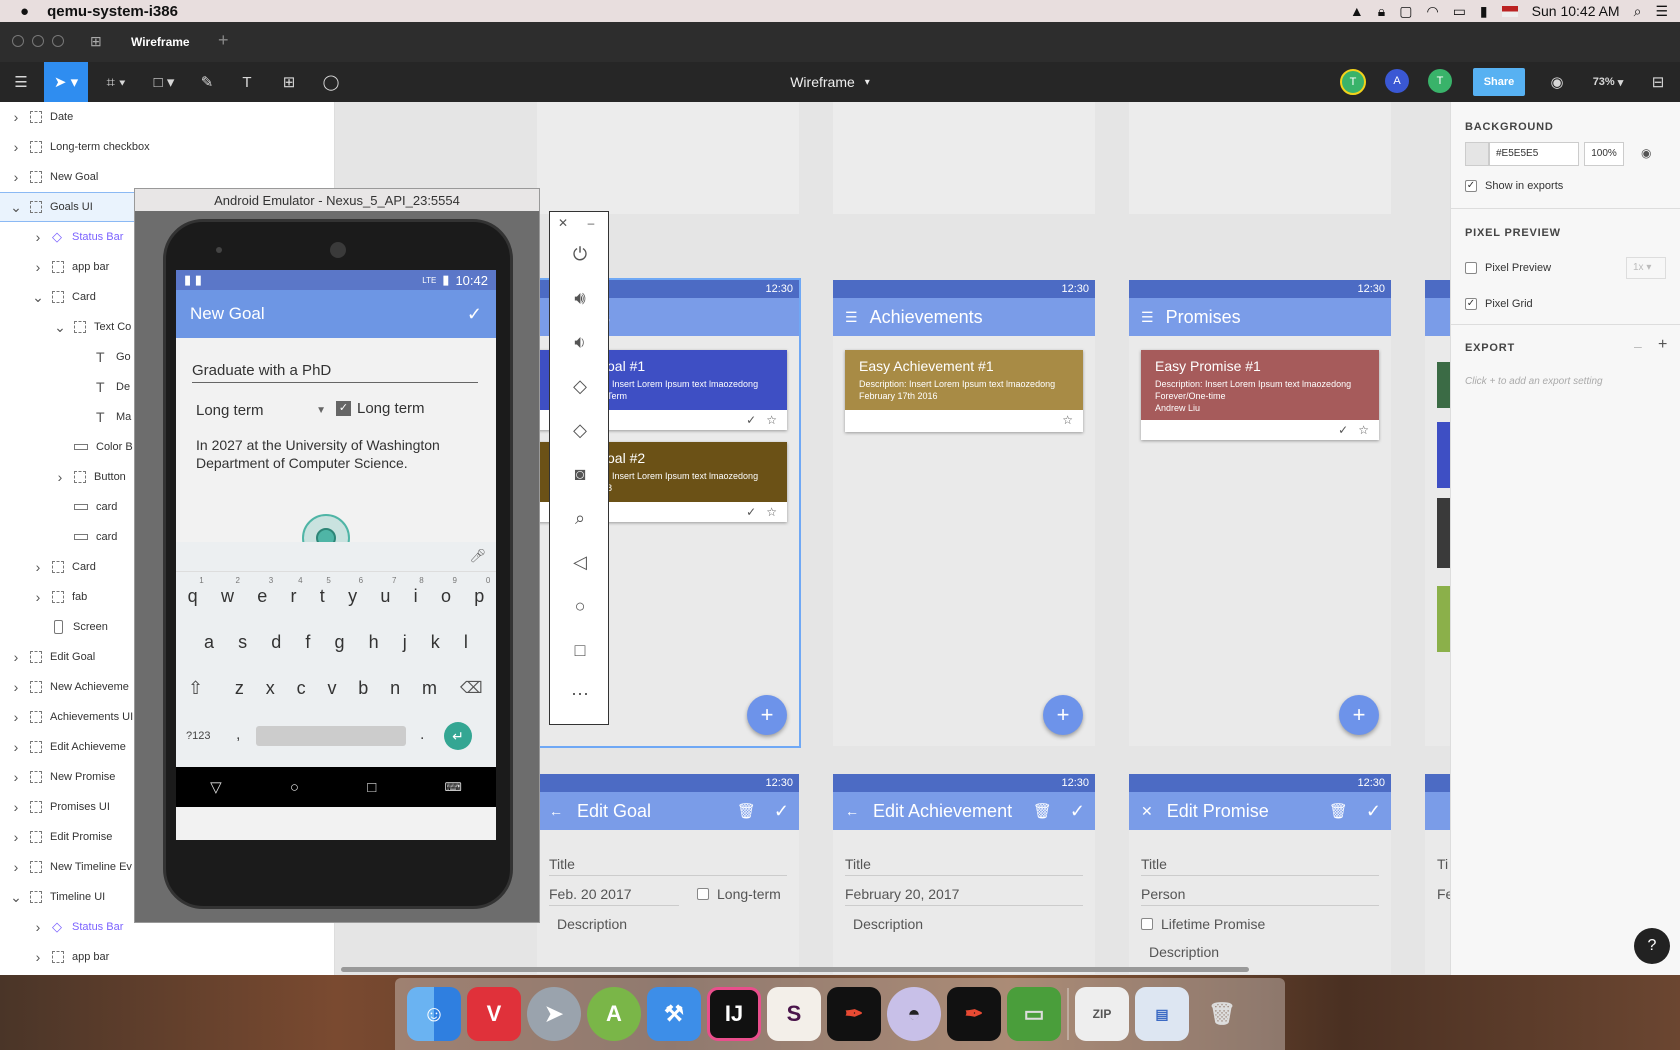 The height and width of the screenshot is (1050, 1680). I want to click on avatar: A, so click(1397, 81).